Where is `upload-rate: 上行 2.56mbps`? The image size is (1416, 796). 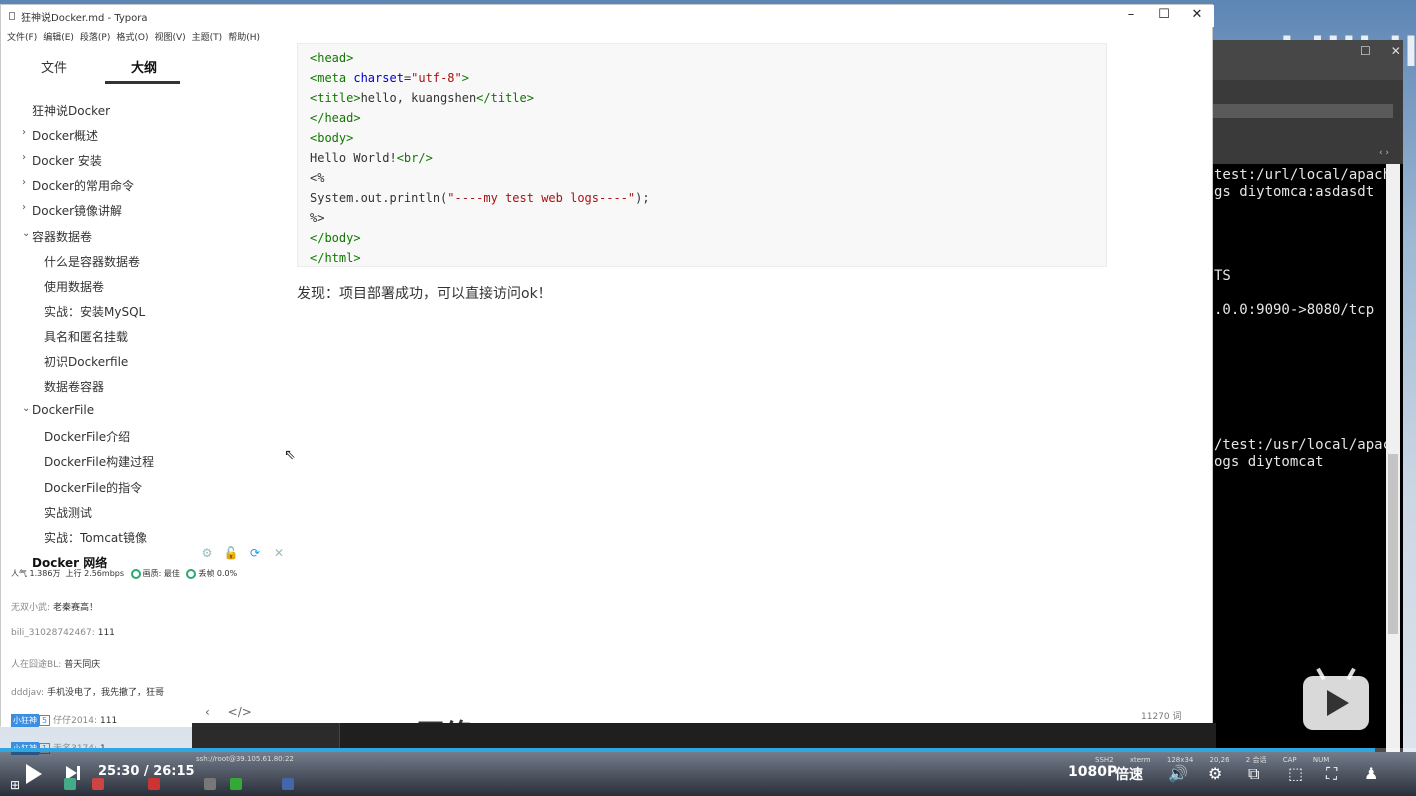
upload-rate: 上行 2.56mbps is located at coordinates (95, 573).